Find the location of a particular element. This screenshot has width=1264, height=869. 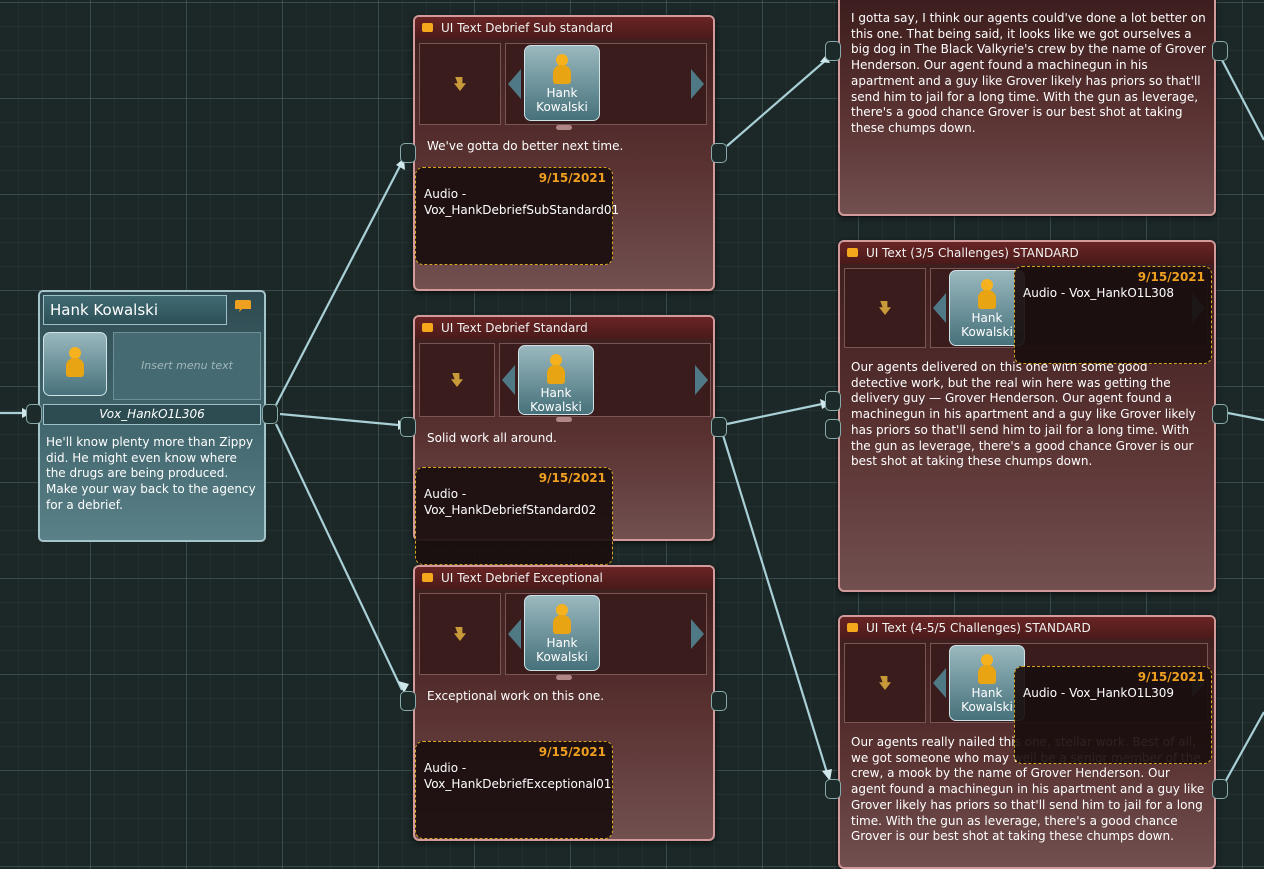

audio-panel: 9/15/2021 Audio - Vox_HankO1L308 is located at coordinates (1113, 315).